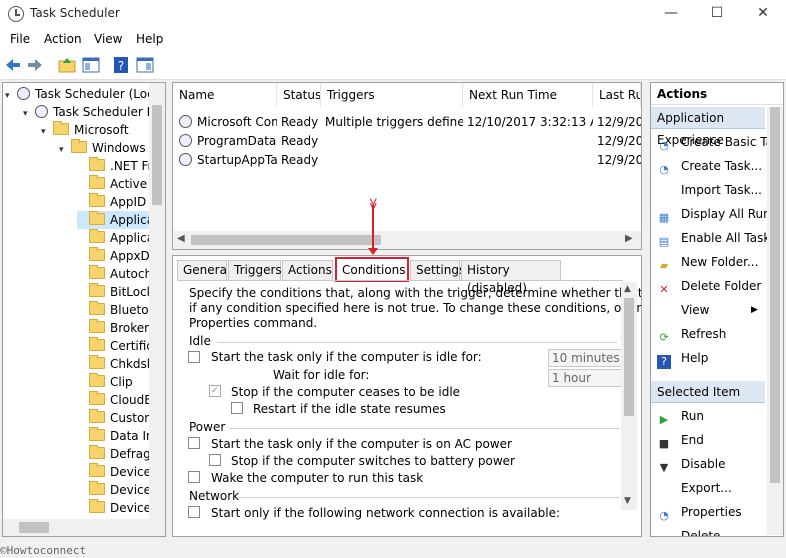 Image resolution: width=786 pixels, height=558 pixels. I want to click on action-item: ▶ Run, so click(717, 416).